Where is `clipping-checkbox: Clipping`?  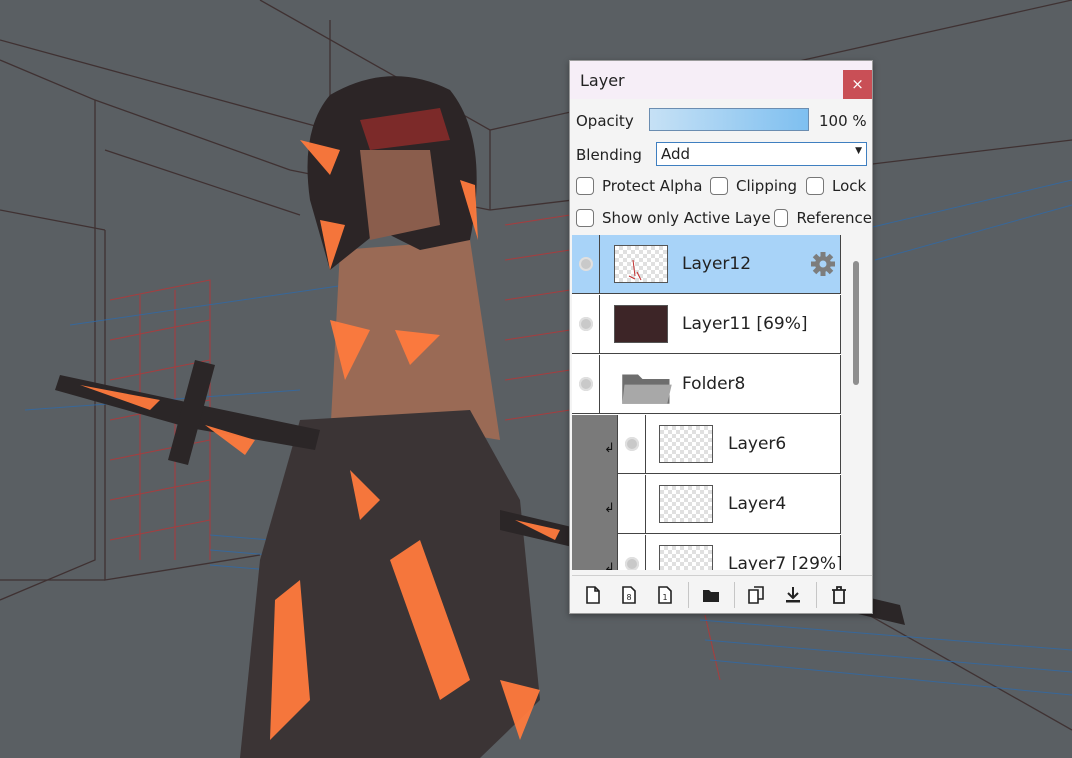 clipping-checkbox: Clipping is located at coordinates (753, 186).